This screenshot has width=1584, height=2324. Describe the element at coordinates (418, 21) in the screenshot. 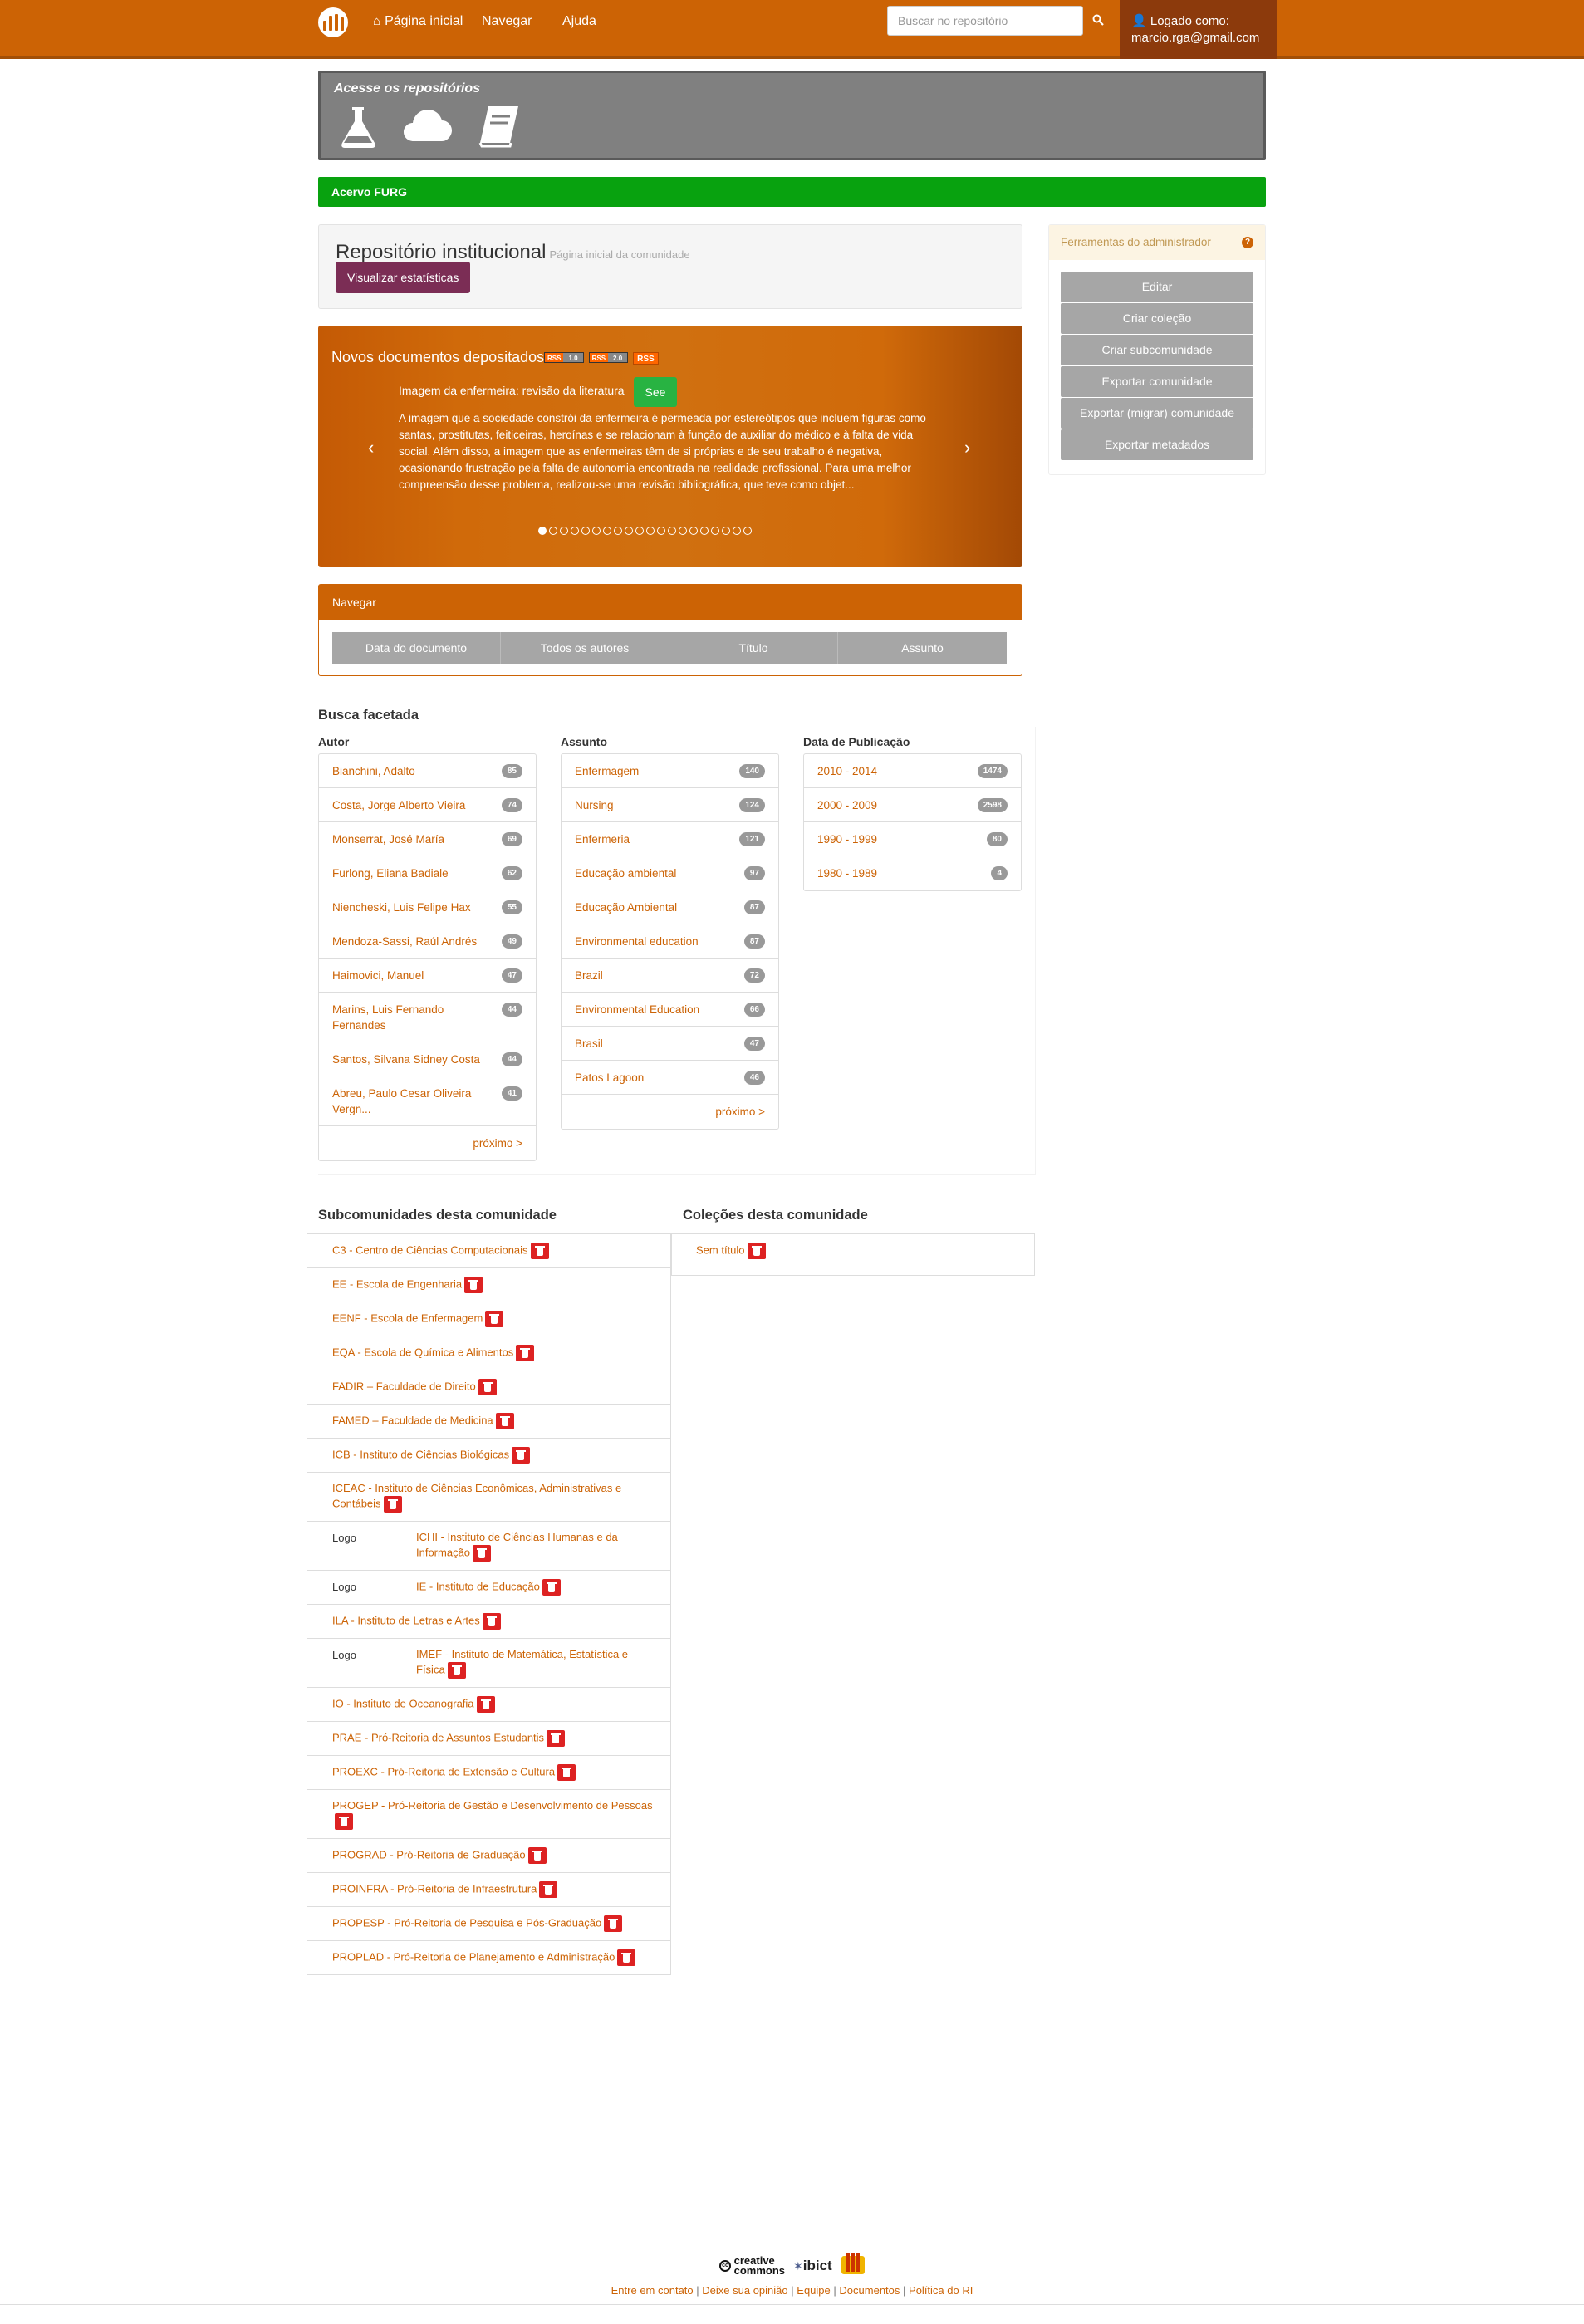

I see `nav-home-link: ⌂ Página inicial` at that location.